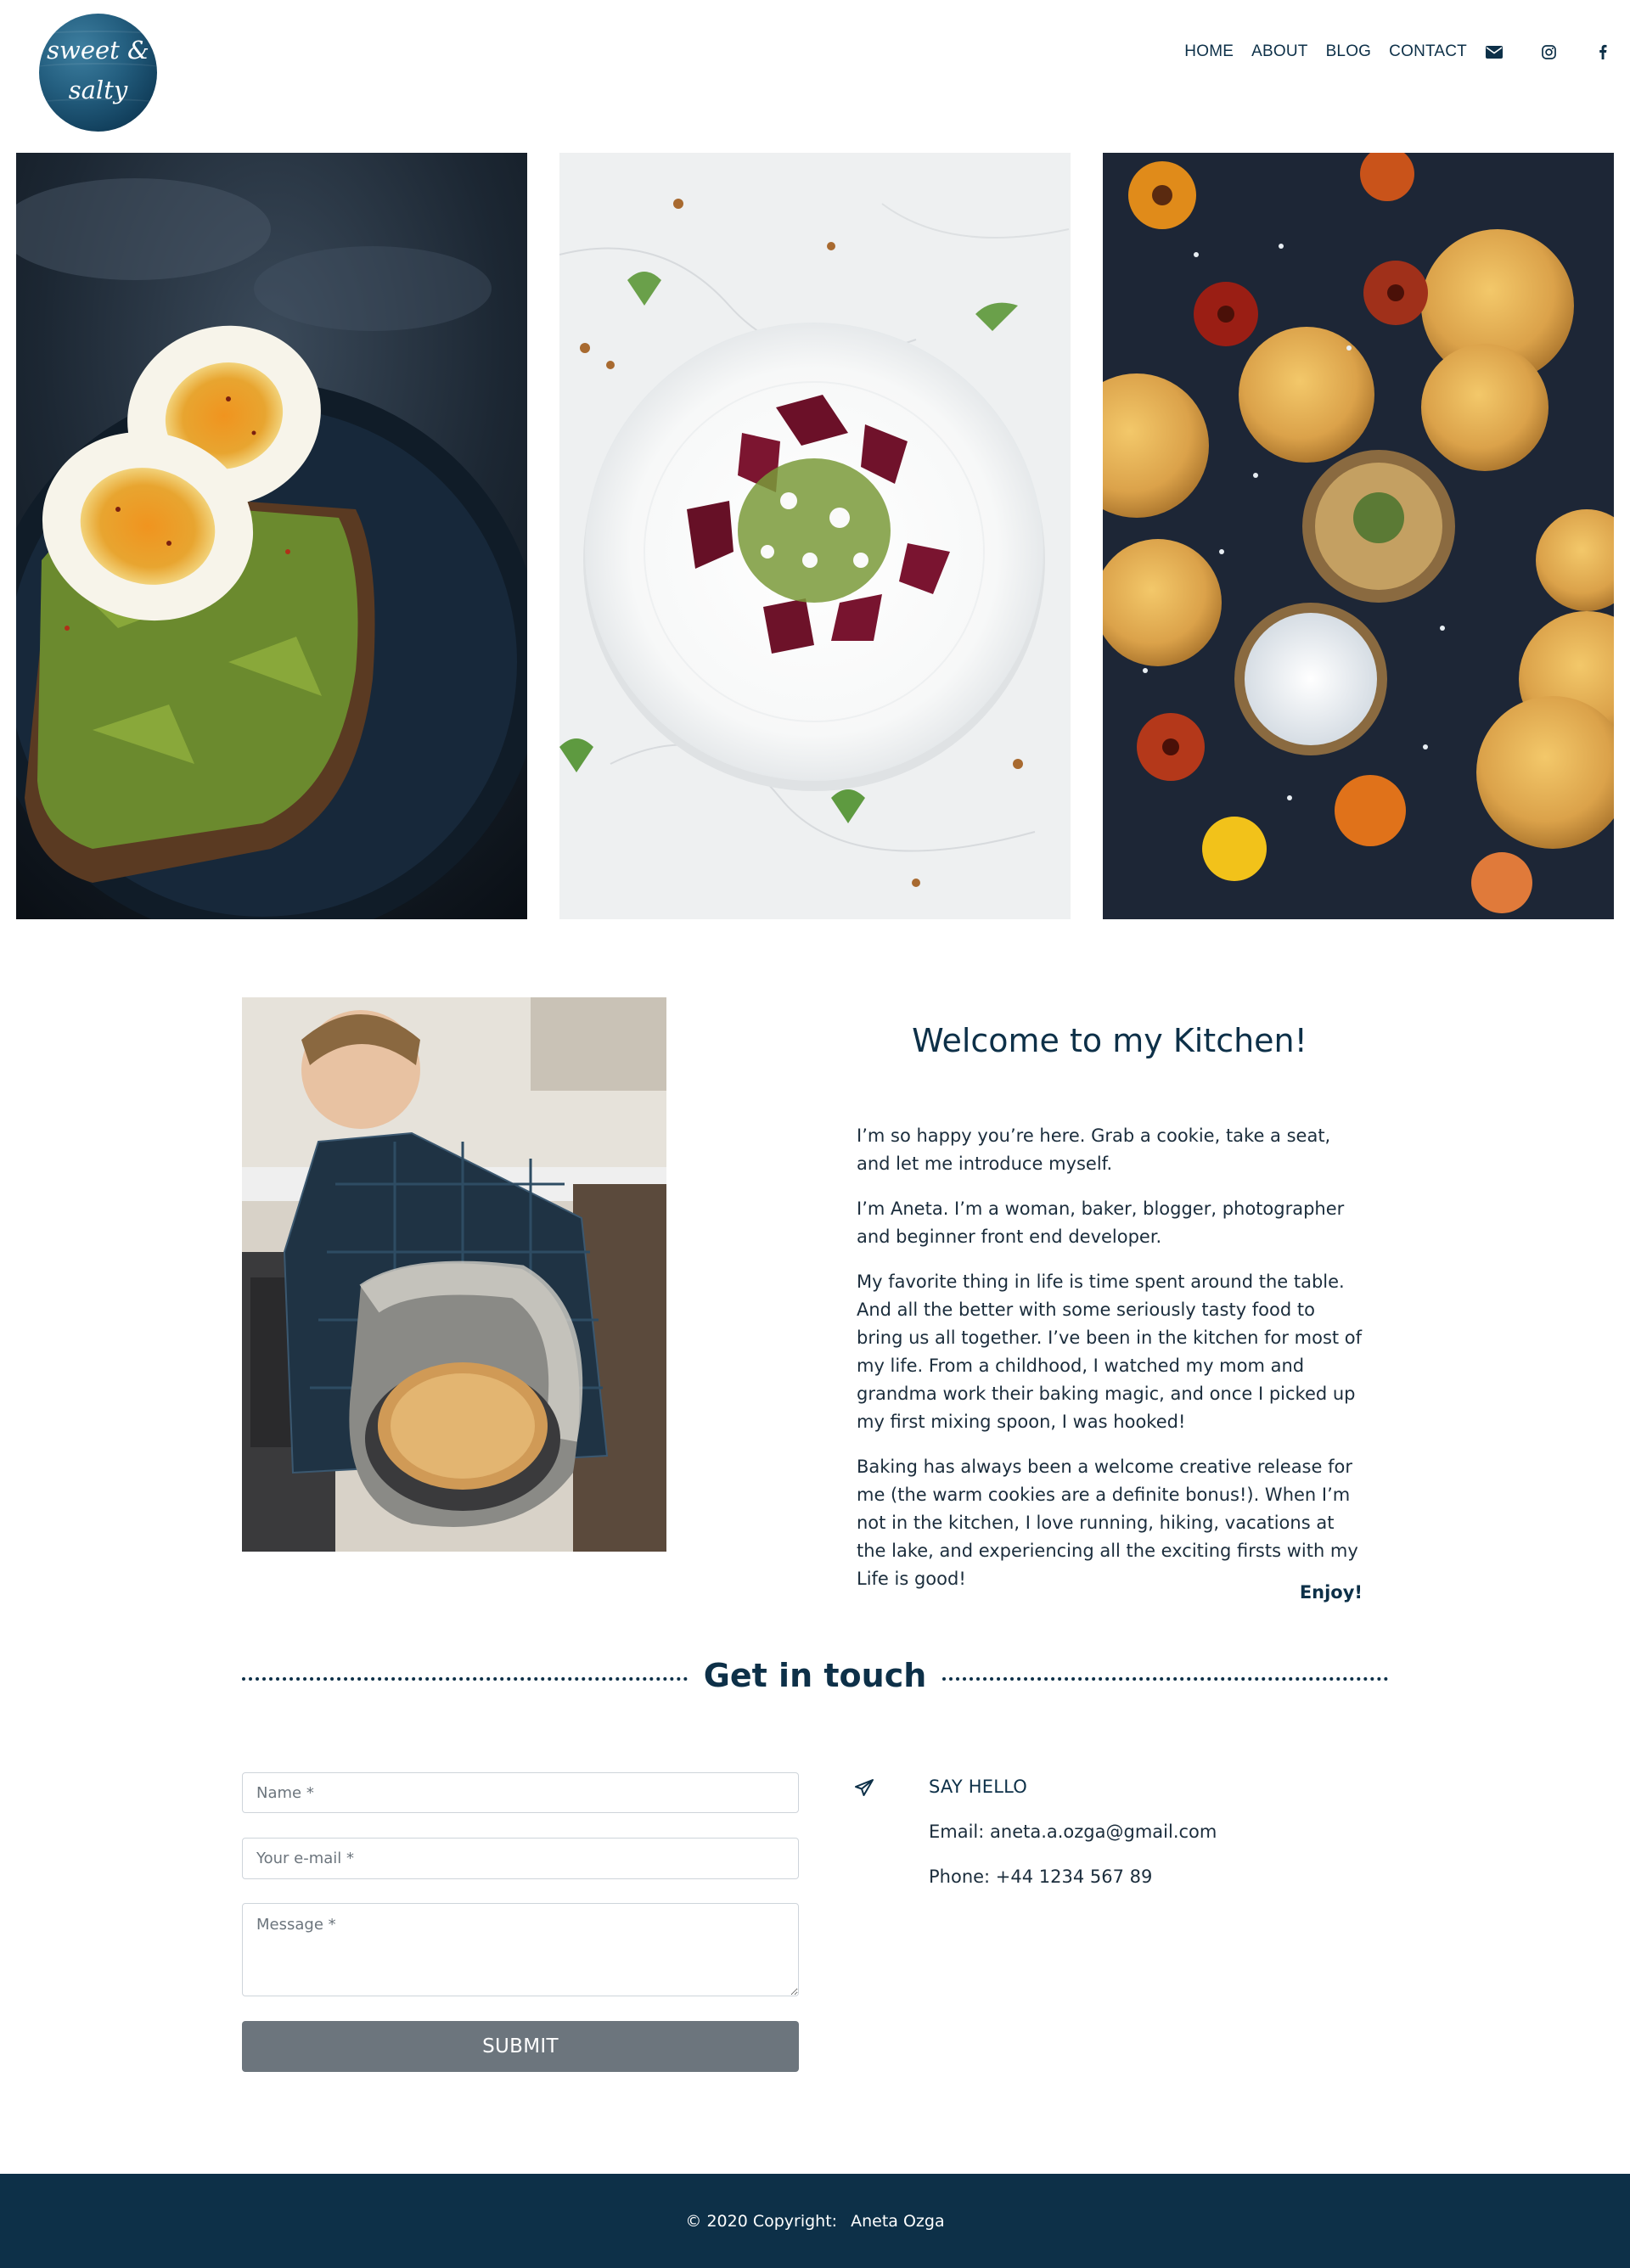 The height and width of the screenshot is (2268, 1630). I want to click on name-input, so click(521, 1792).